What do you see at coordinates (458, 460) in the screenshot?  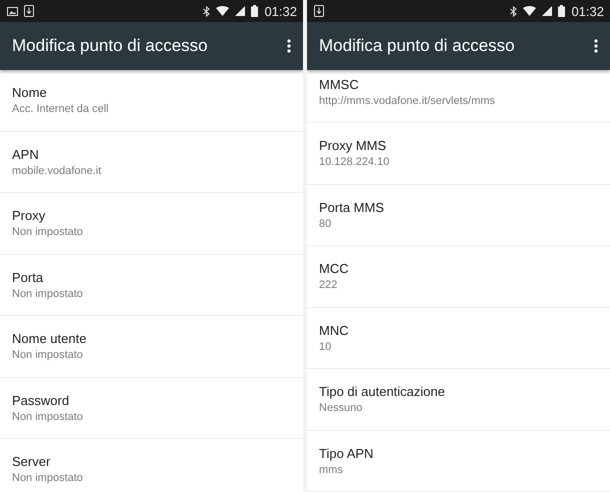 I see `setting-item: Tipo APN mms` at bounding box center [458, 460].